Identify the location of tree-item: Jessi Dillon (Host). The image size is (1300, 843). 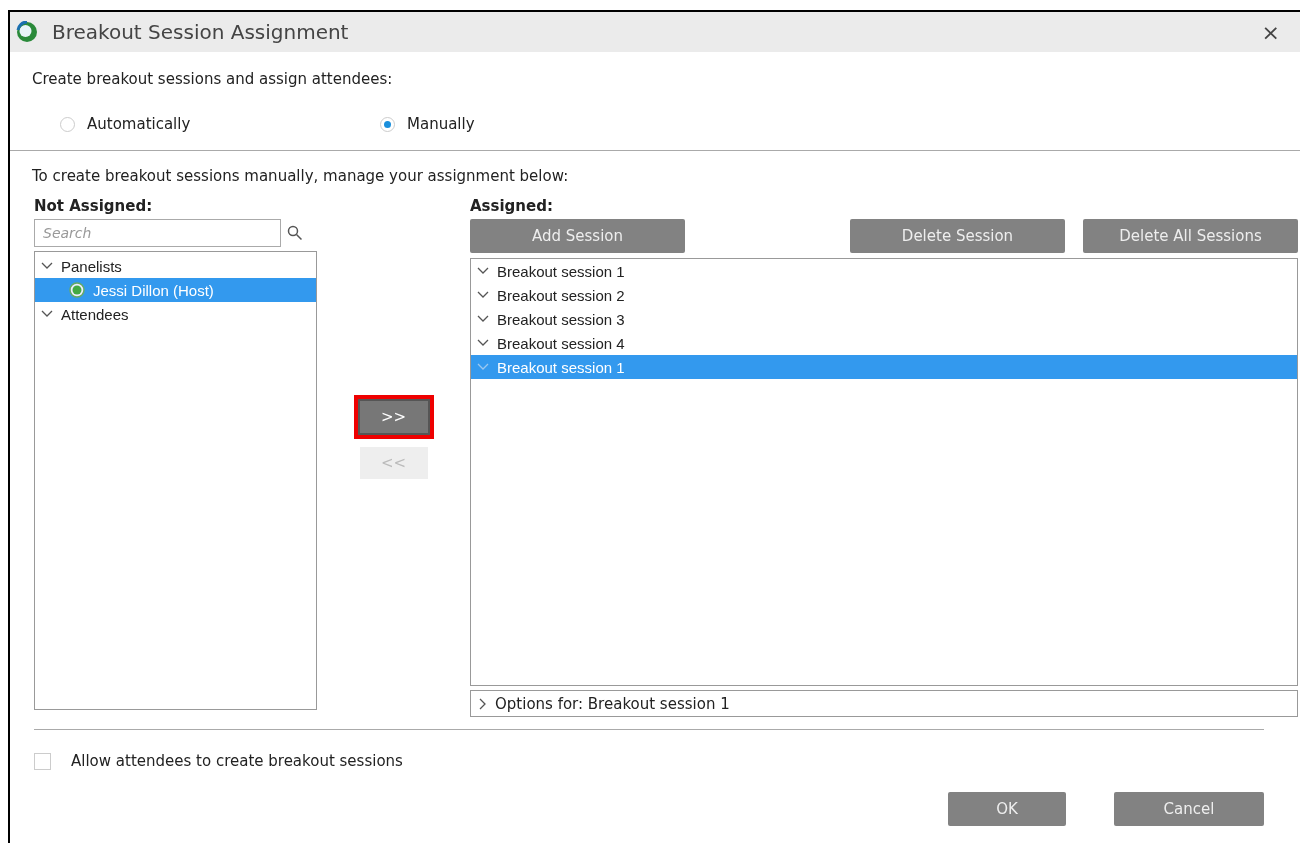
(175, 290).